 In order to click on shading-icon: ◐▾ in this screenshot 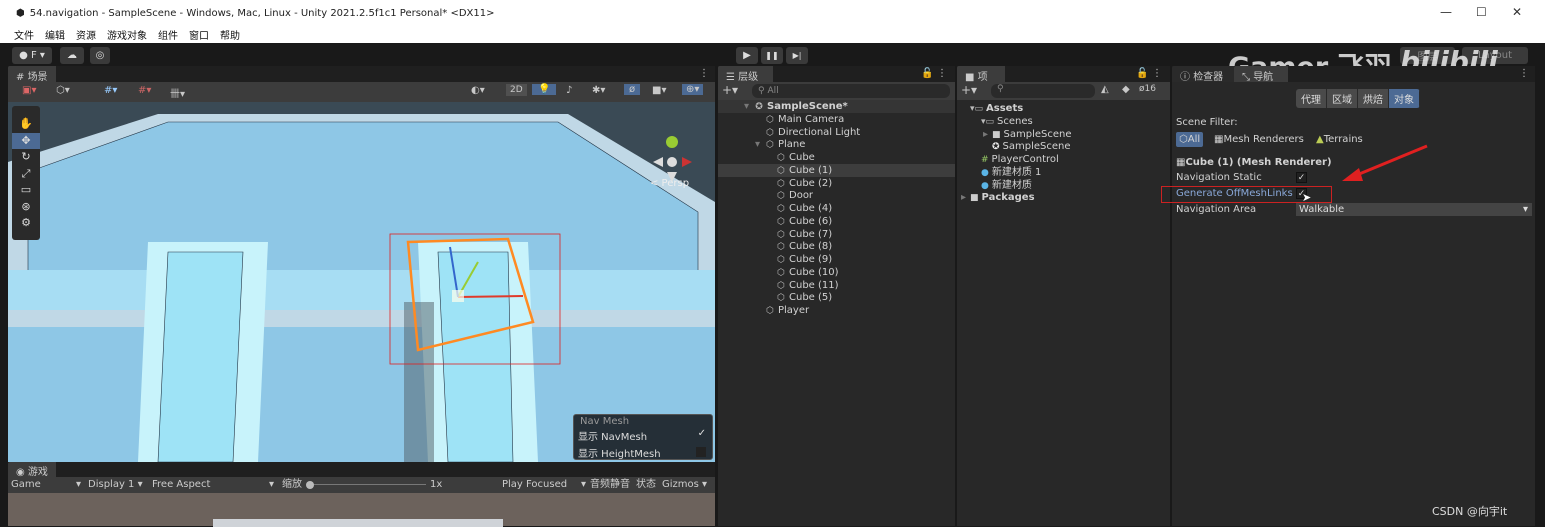, I will do `click(478, 90)`.